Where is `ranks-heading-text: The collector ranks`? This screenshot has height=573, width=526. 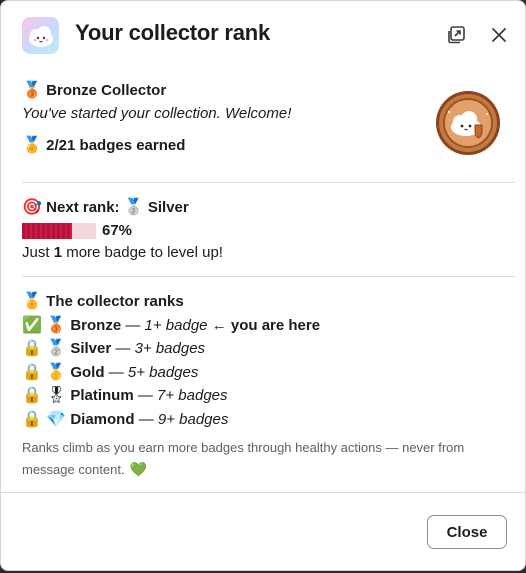
ranks-heading-text: The collector ranks is located at coordinates (115, 301).